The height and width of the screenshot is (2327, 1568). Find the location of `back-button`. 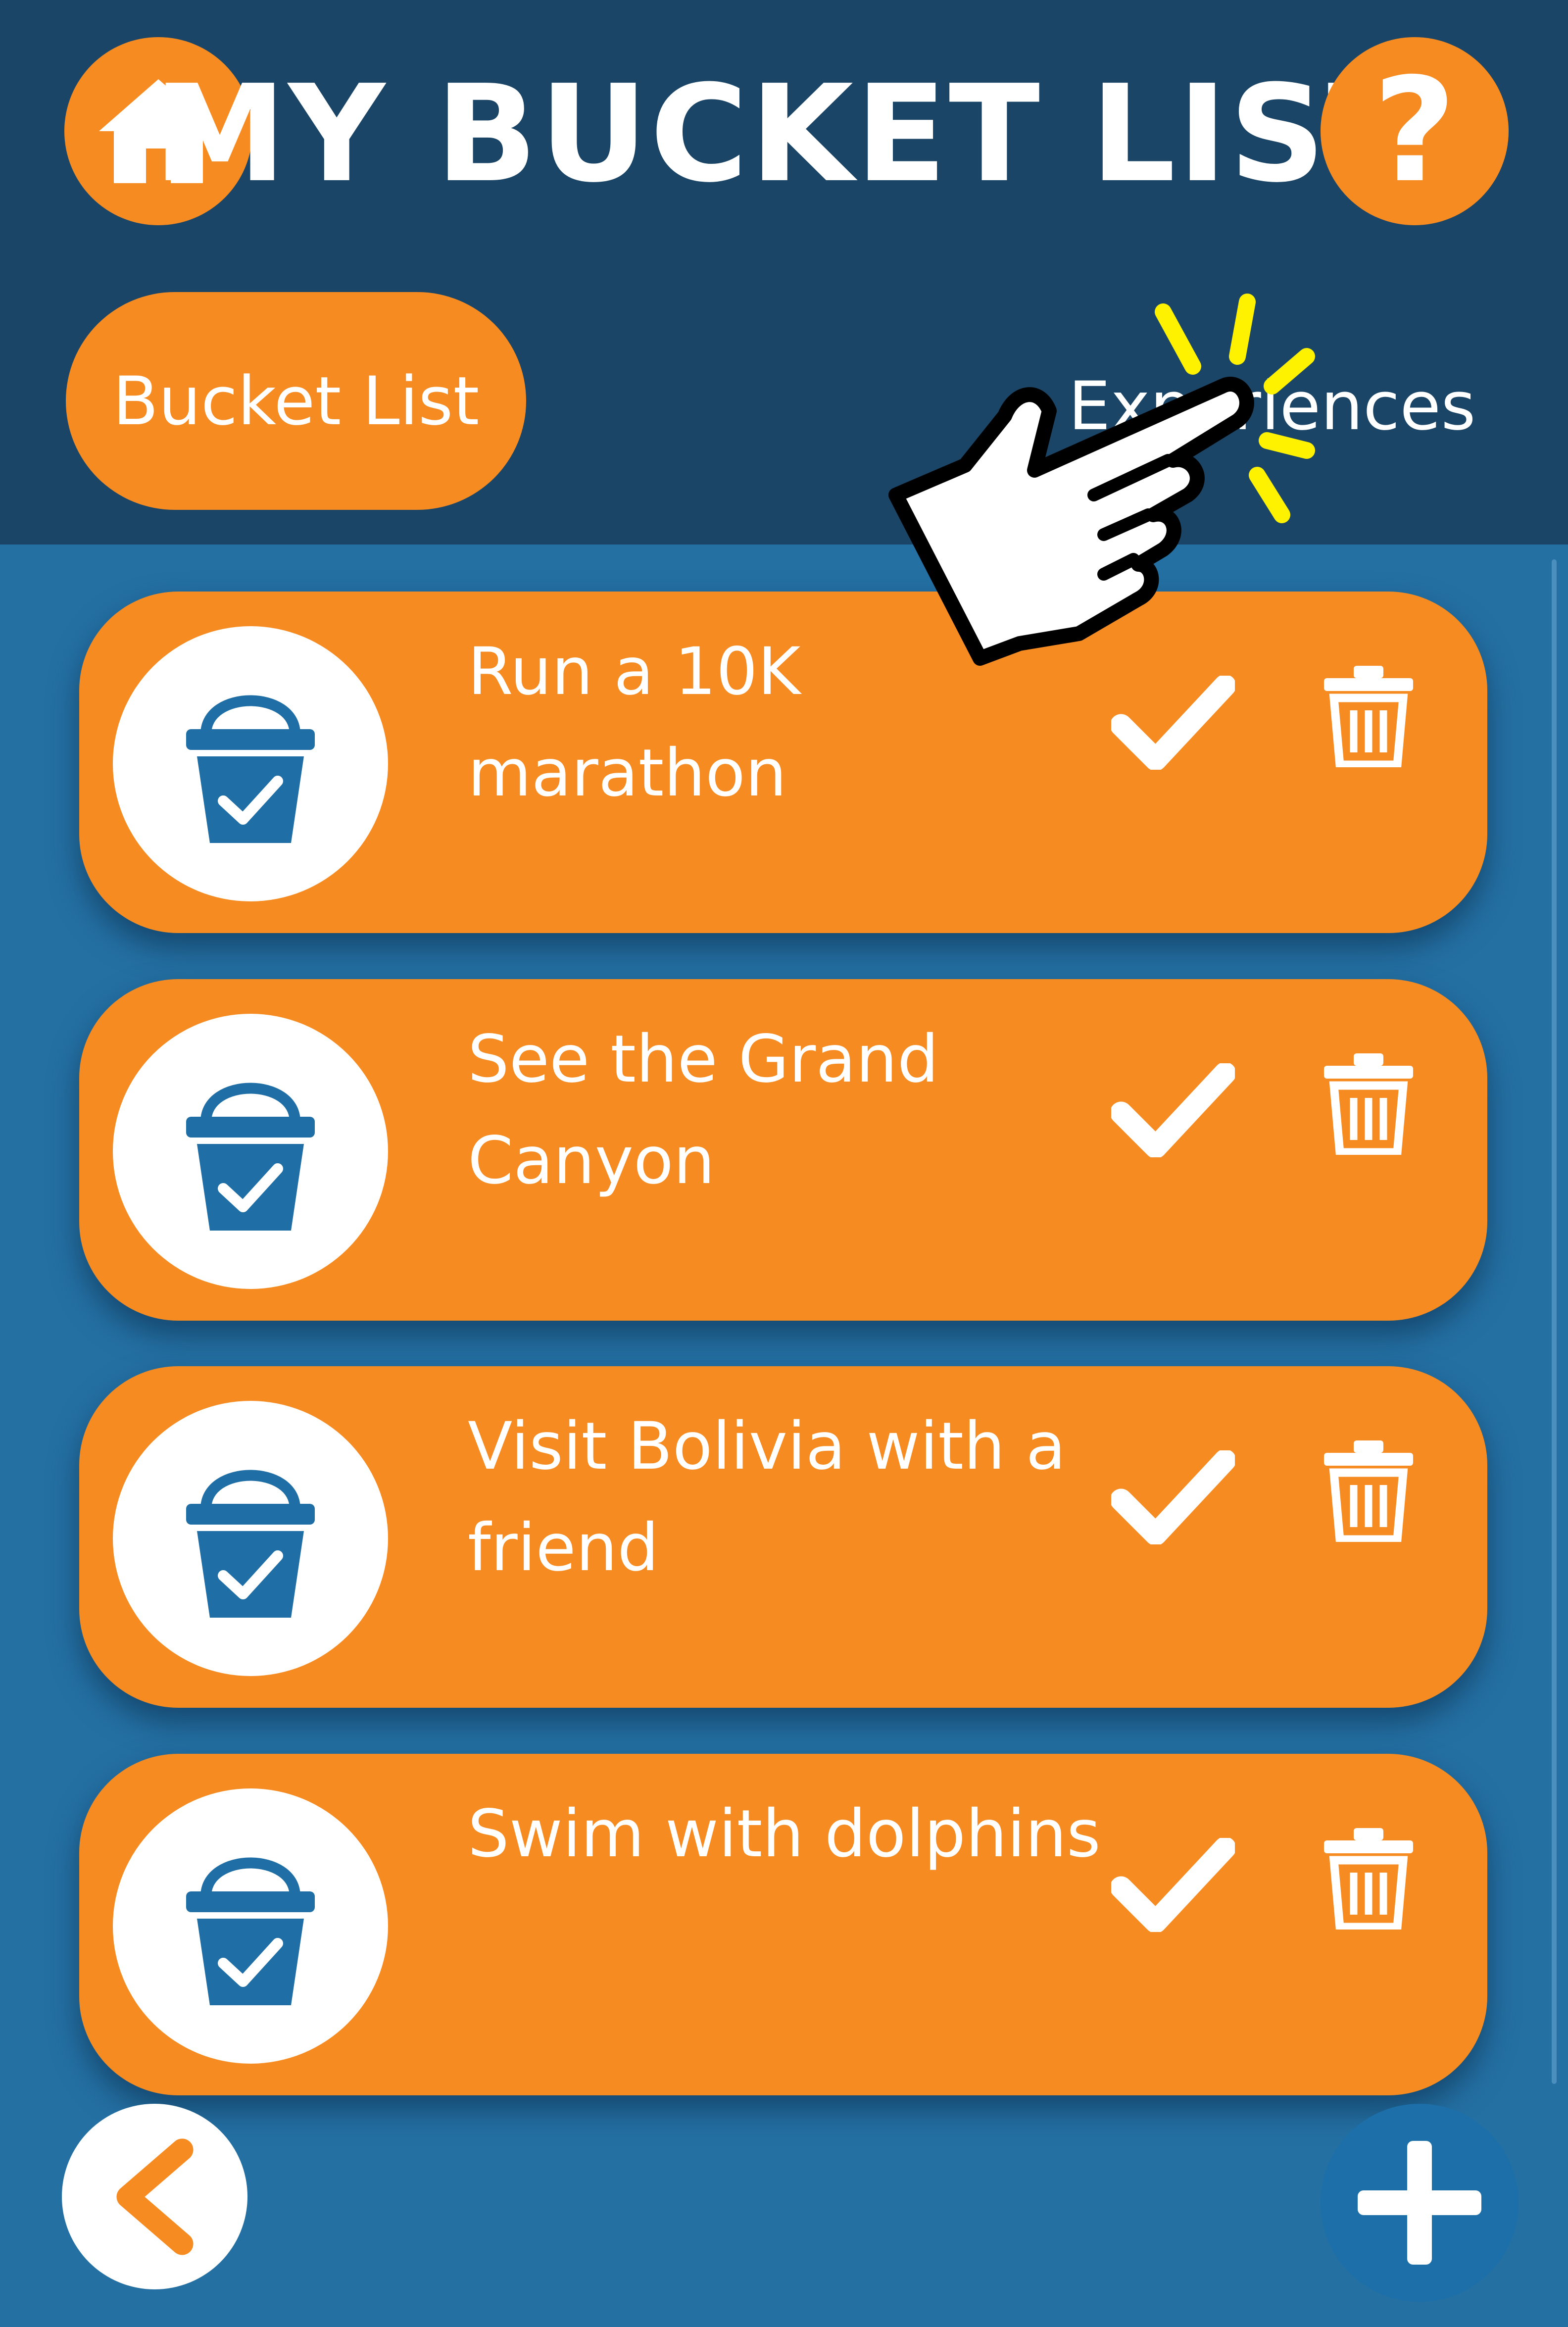

back-button is located at coordinates (154, 2196).